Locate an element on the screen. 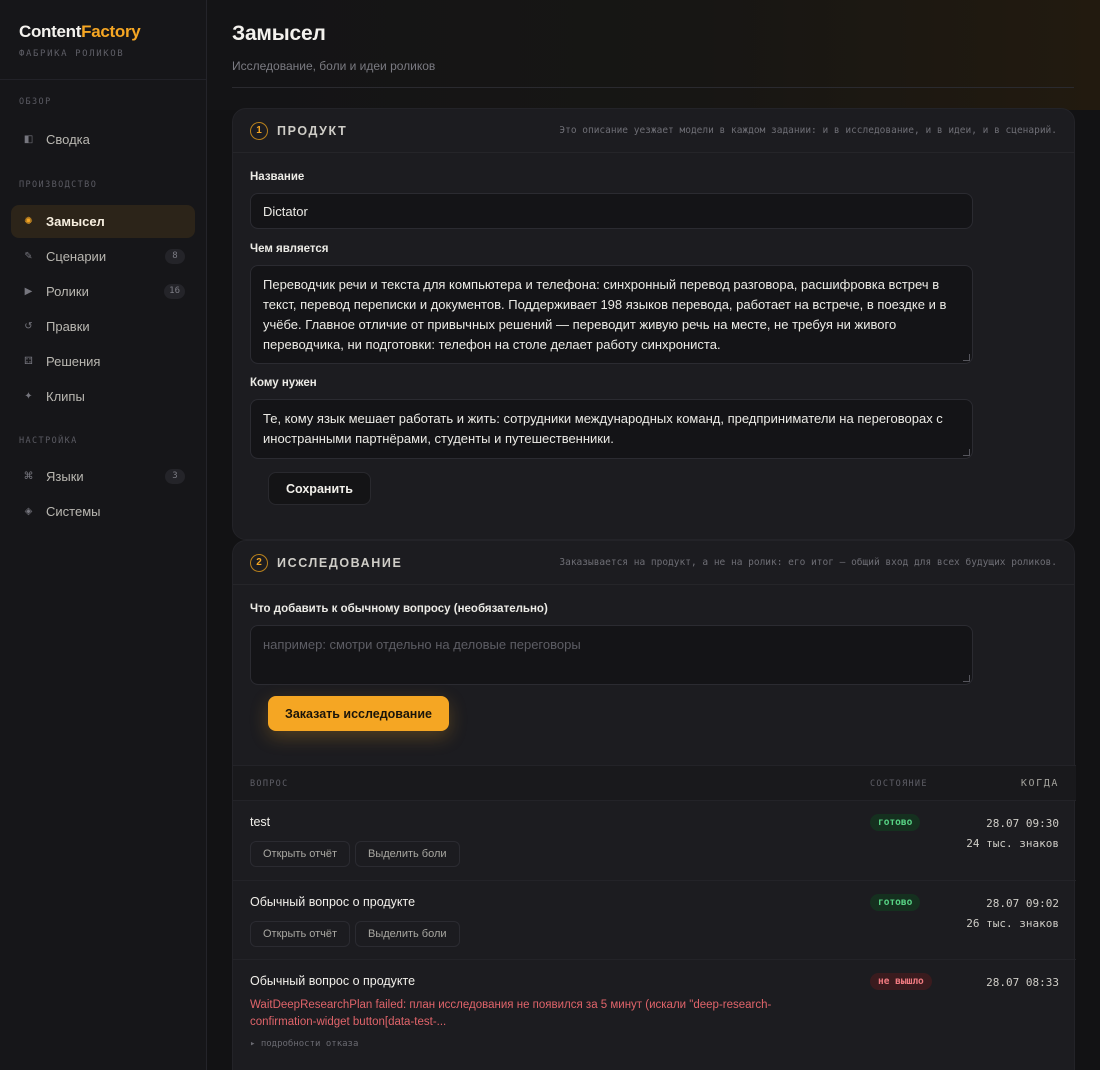 The image size is (1100, 1070). sidebar-item-concept: ✺ Замысел is located at coordinates (103, 221).